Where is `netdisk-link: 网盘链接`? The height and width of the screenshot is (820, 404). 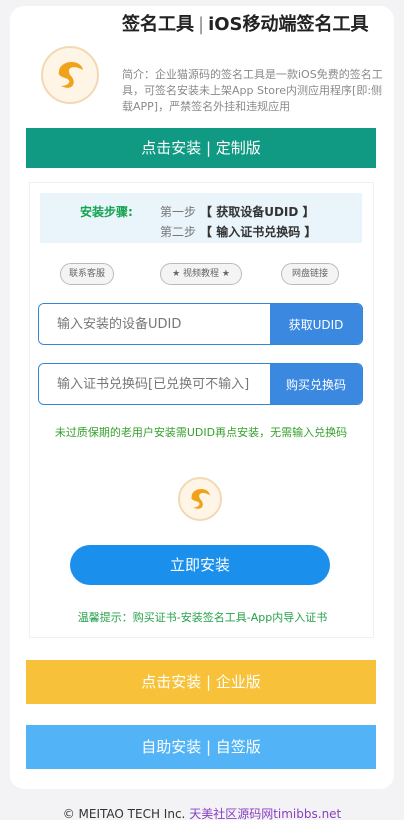 netdisk-link: 网盘链接 is located at coordinates (310, 274).